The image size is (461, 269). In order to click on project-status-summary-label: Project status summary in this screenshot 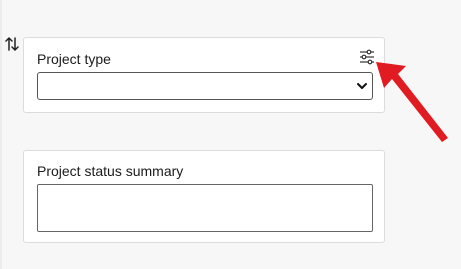, I will do `click(110, 171)`.